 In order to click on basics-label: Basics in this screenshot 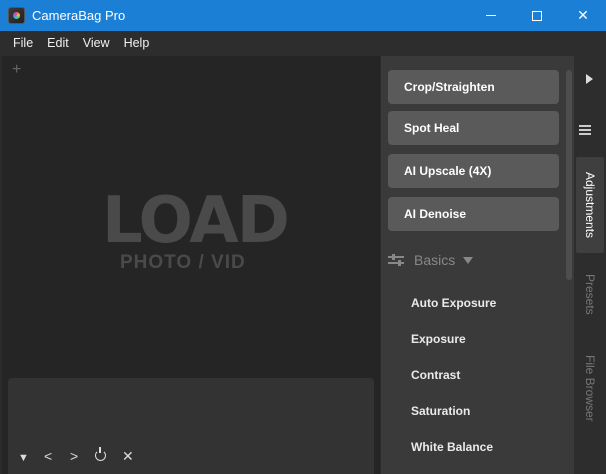, I will do `click(435, 260)`.